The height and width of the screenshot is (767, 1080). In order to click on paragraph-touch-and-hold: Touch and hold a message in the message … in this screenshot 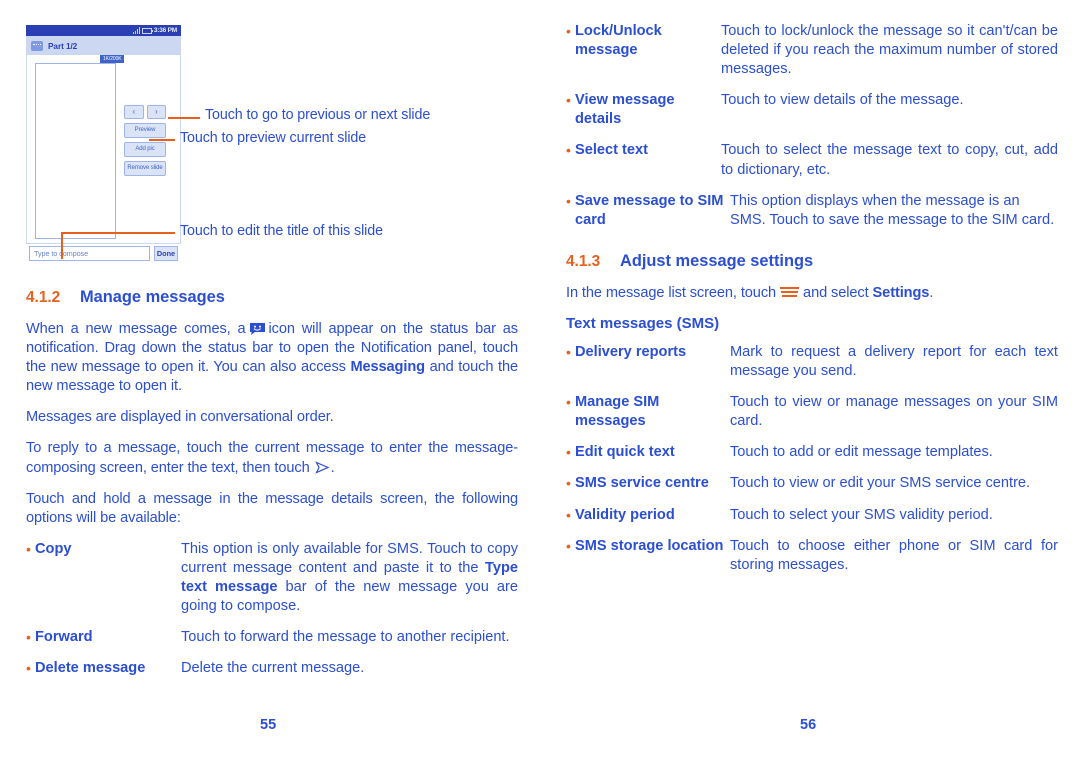, I will do `click(272, 508)`.